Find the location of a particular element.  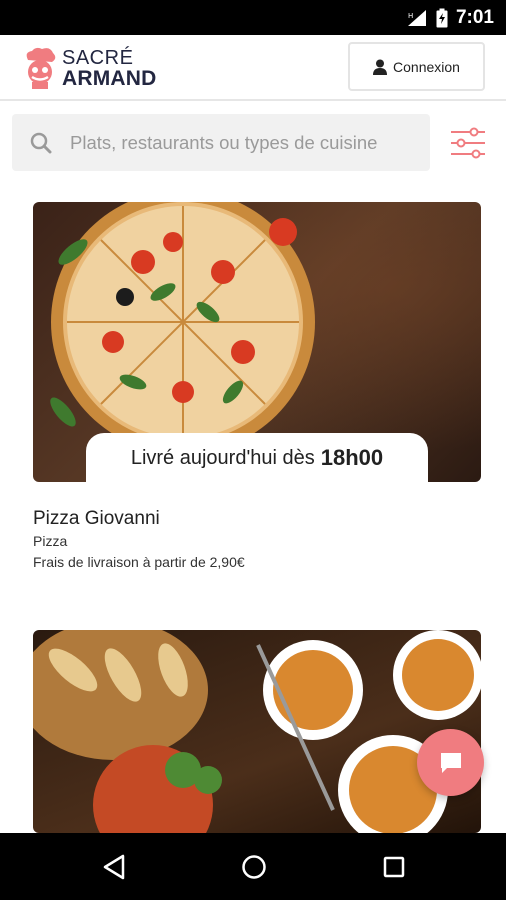

app-header: SACRÉ ARMAND Connexion is located at coordinates (253, 68).